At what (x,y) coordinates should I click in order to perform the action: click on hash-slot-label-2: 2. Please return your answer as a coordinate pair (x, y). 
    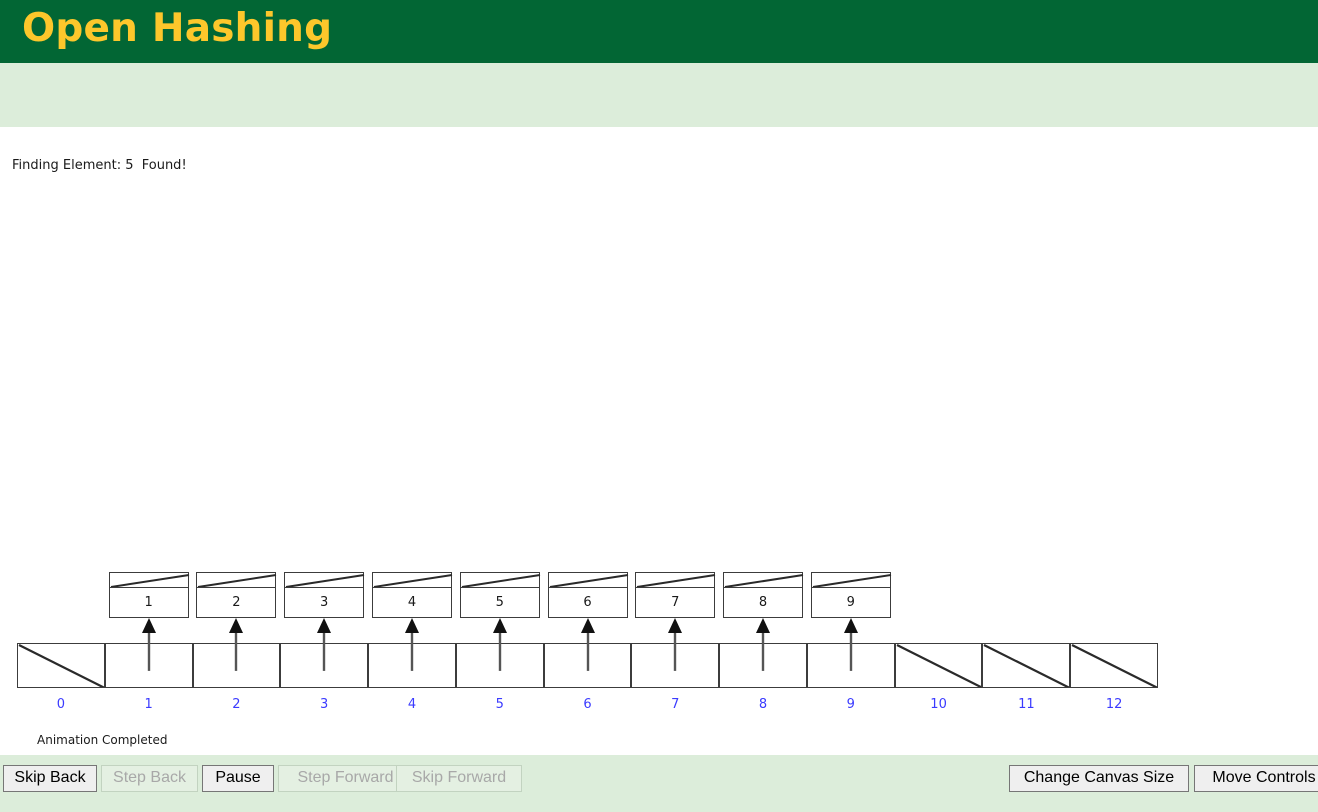
    Looking at the image, I should click on (236, 704).